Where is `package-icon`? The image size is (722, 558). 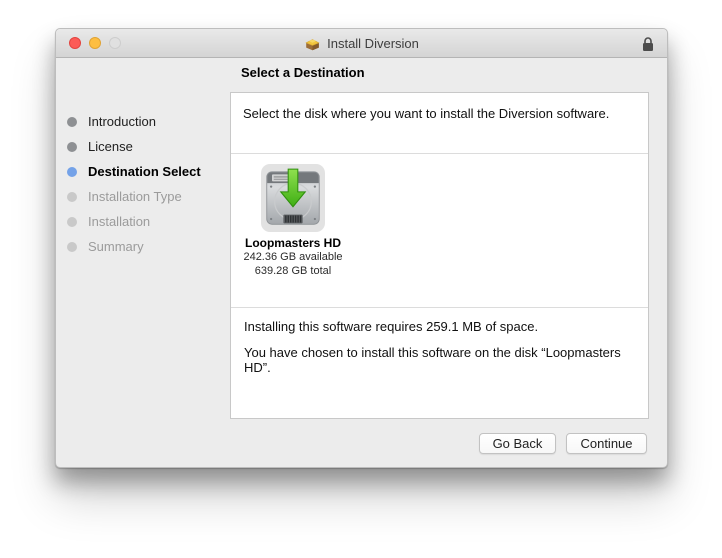
package-icon is located at coordinates (312, 45).